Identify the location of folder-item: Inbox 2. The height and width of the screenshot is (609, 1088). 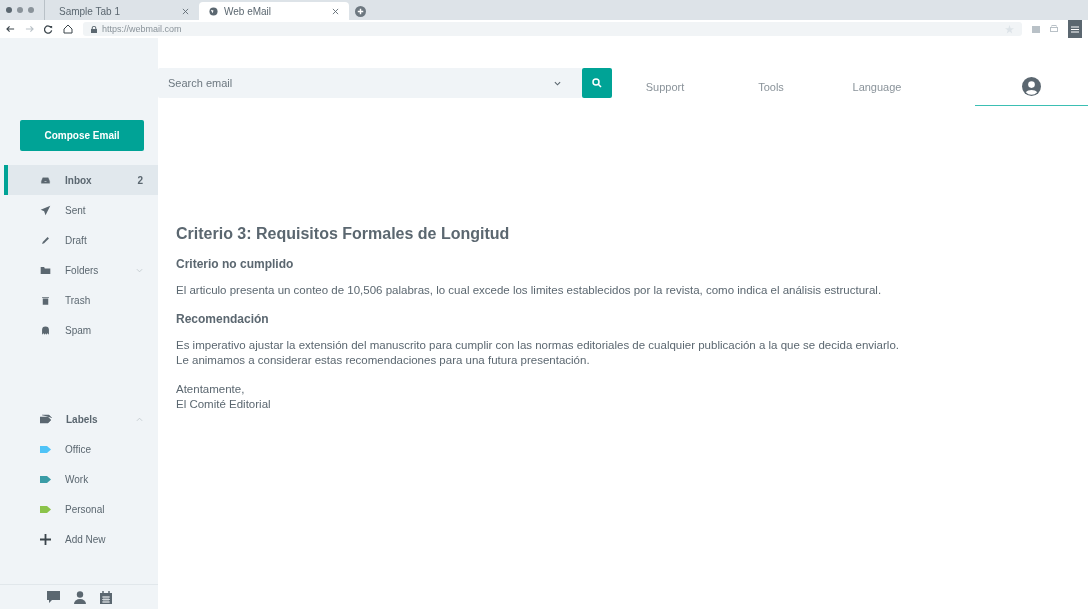
(81, 180).